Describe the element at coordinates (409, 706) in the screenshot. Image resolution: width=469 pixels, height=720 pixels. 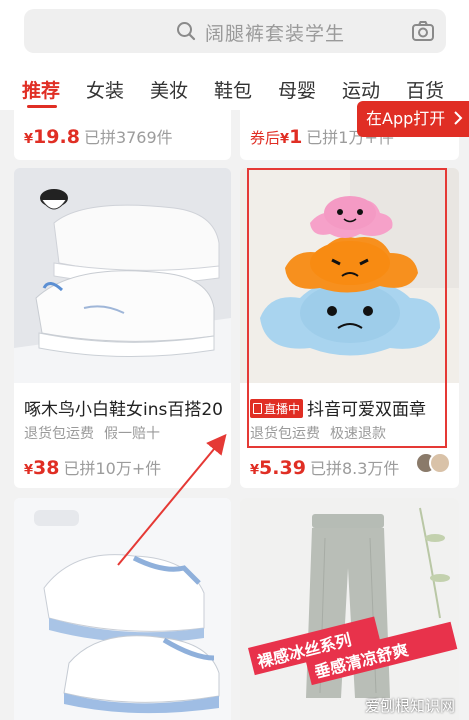
I see `watermark: 爱刨根知识网` at that location.